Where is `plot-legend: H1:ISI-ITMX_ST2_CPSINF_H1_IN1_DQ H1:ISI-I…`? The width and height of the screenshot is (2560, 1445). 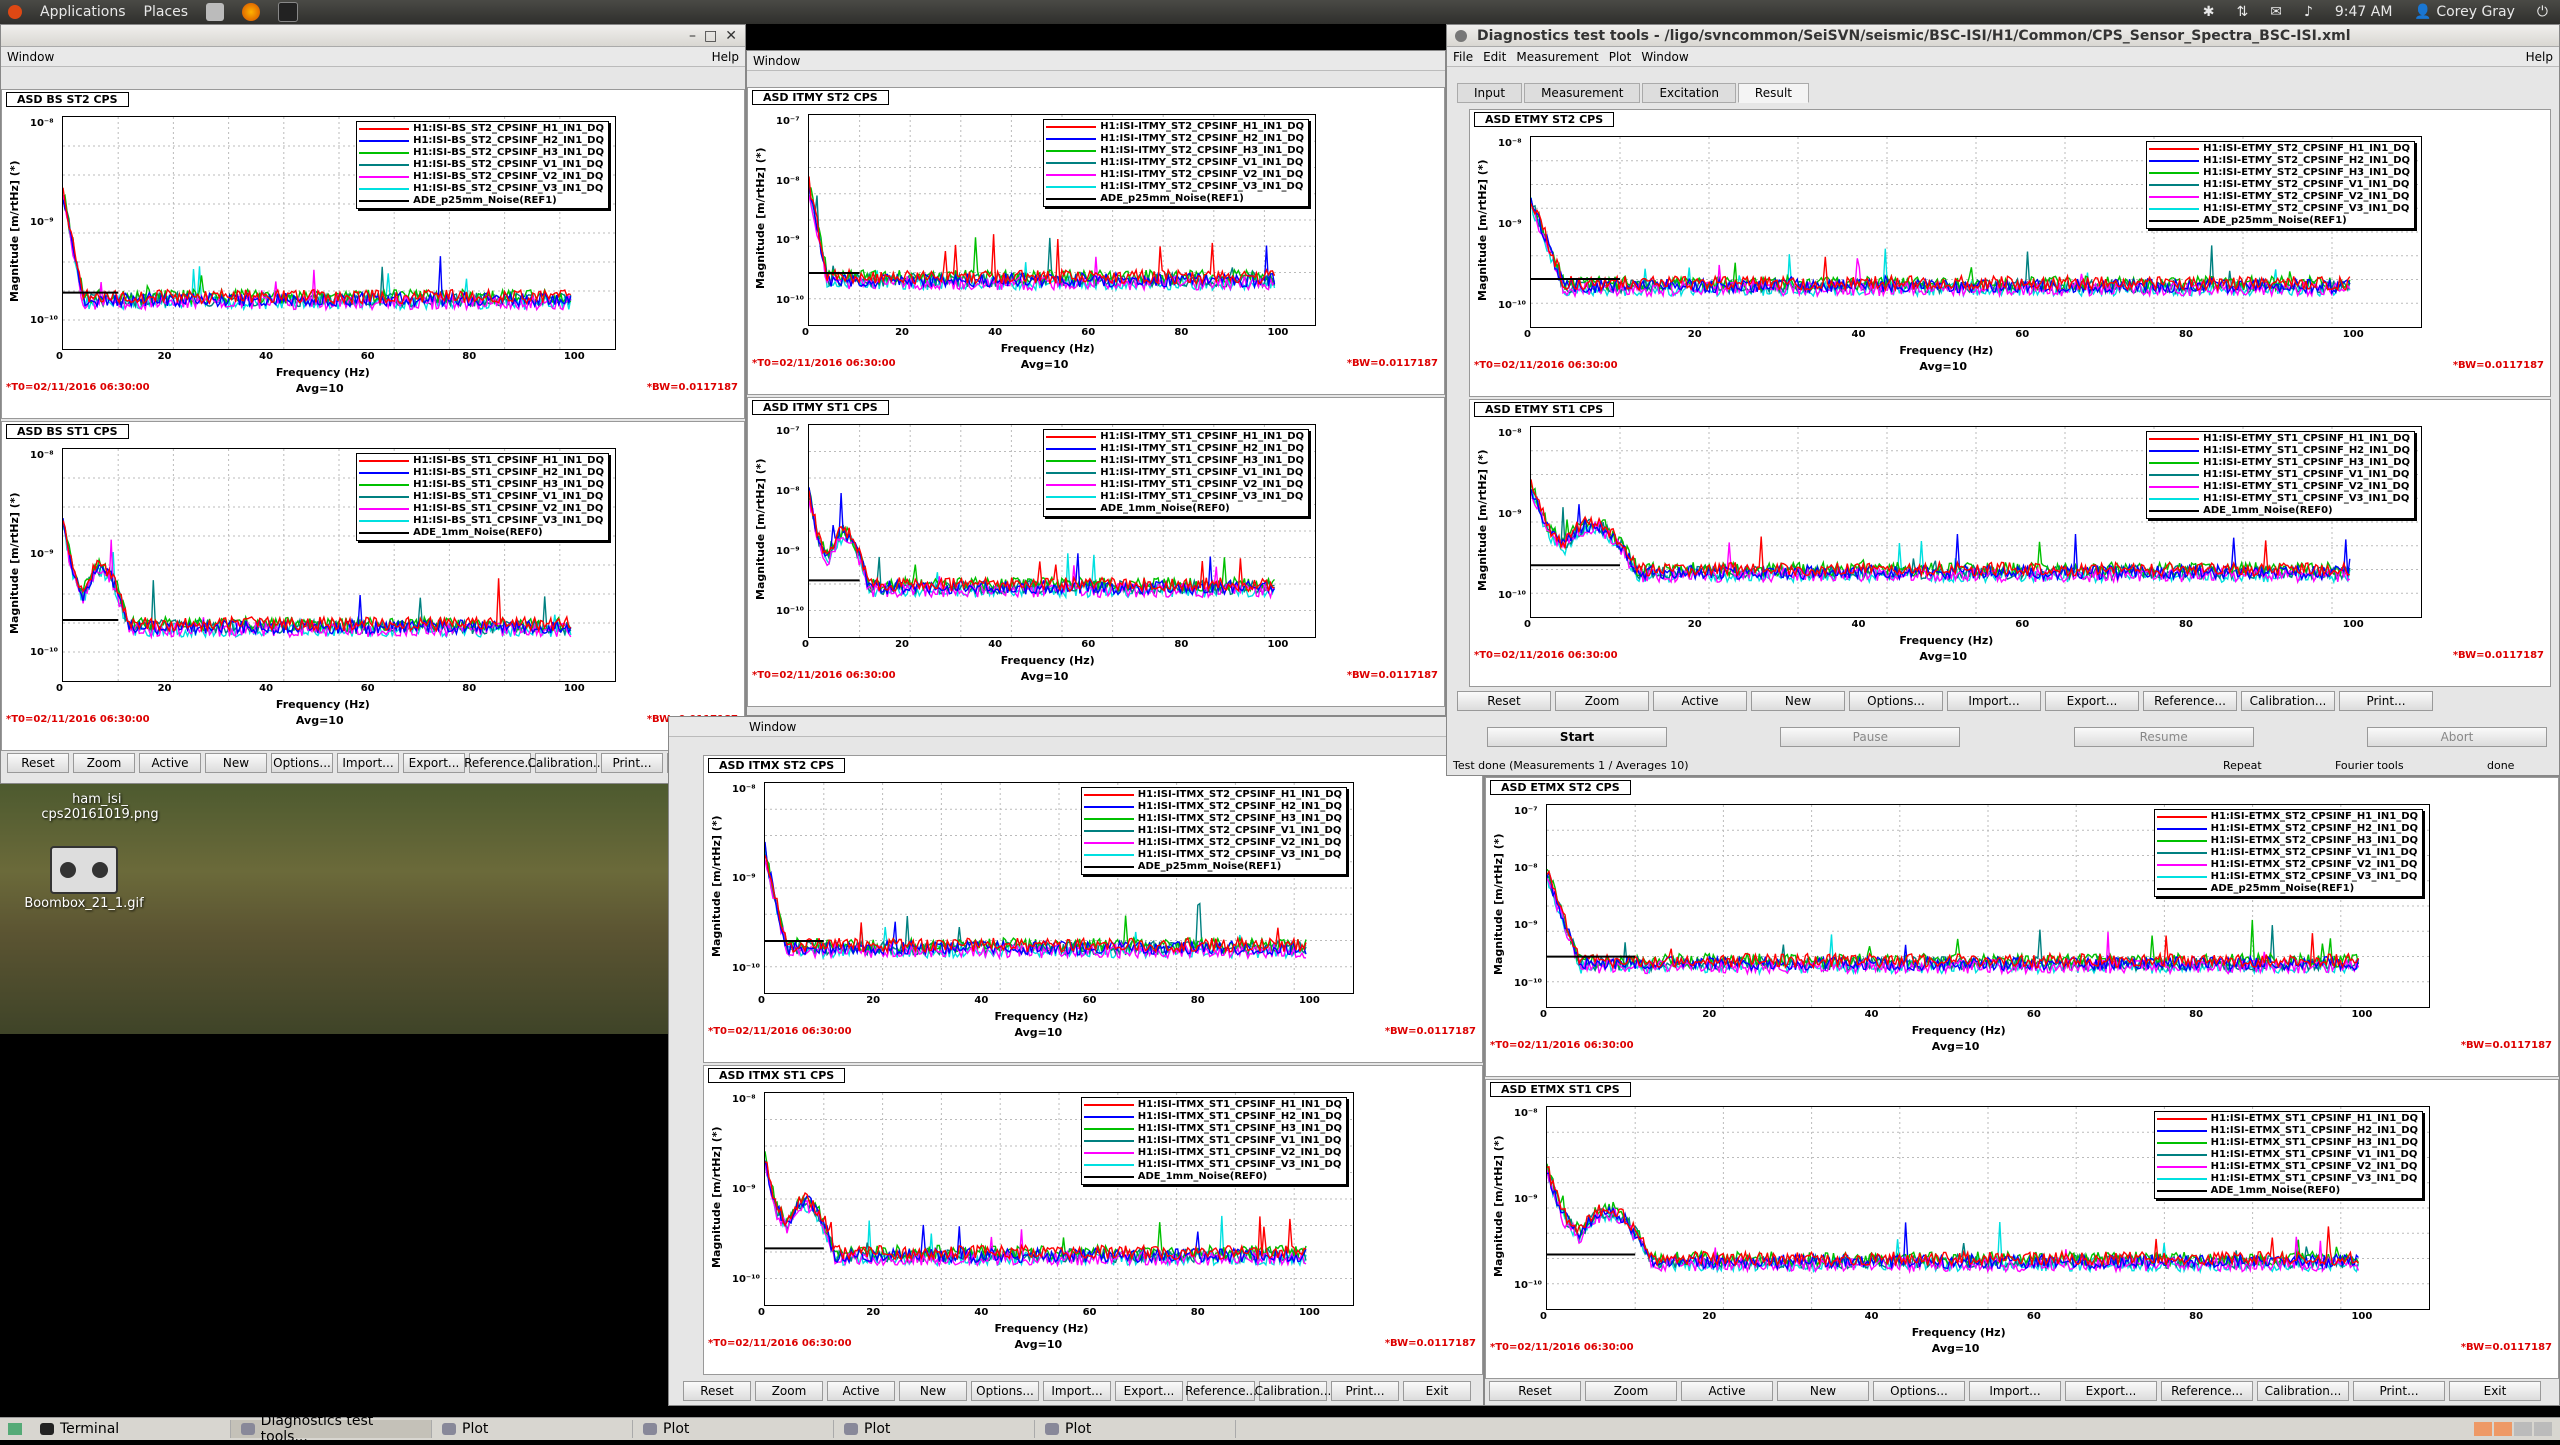 plot-legend: H1:ISI-ITMX_ST2_CPSINF_H1_IN1_DQ H1:ISI-I… is located at coordinates (1213, 831).